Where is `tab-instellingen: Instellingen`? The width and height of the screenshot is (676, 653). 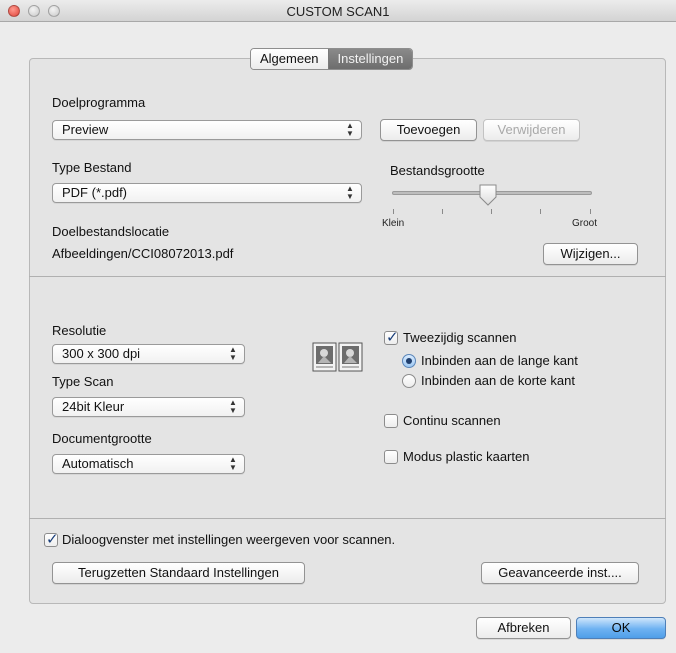 tab-instellingen: Instellingen is located at coordinates (370, 59).